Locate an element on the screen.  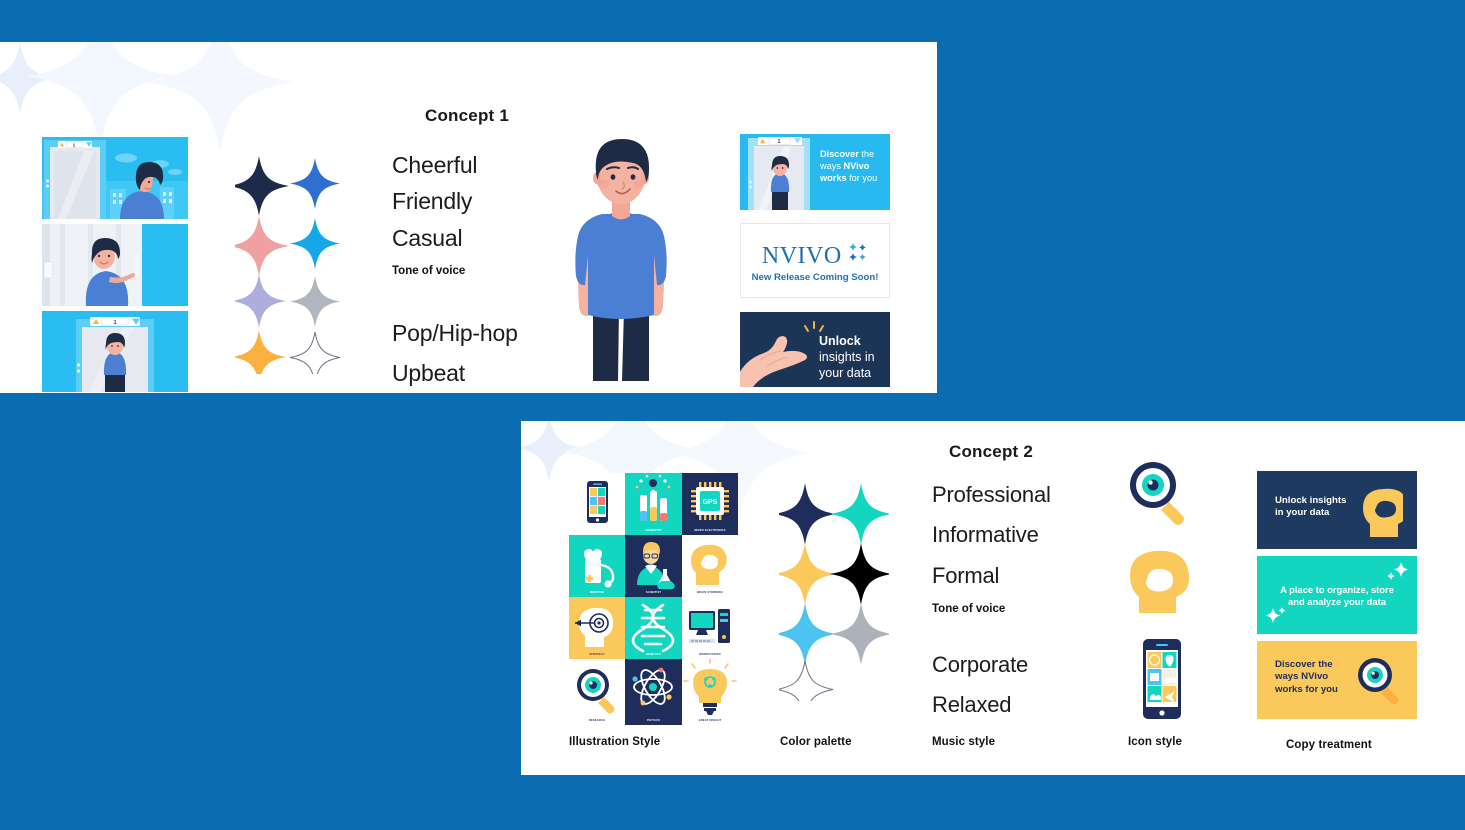
copy-line-1-bold: Discover is located at coordinates (839, 154).